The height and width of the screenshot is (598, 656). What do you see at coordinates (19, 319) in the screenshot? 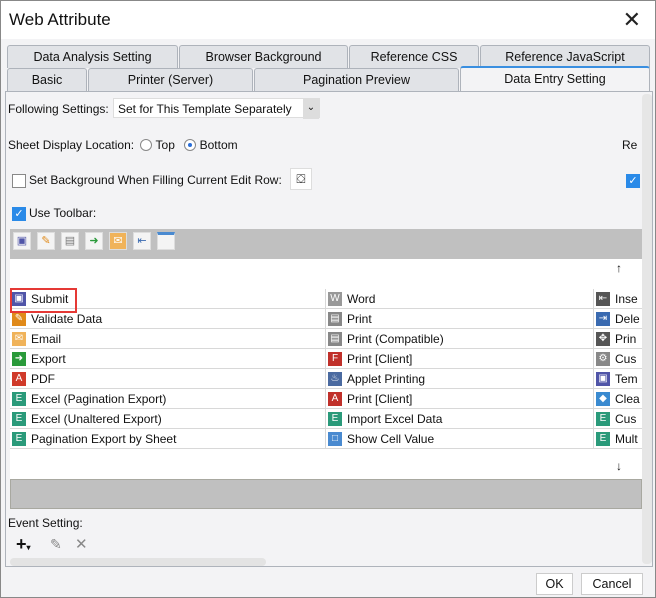
I see `button-type-icon: ✎` at bounding box center [19, 319].